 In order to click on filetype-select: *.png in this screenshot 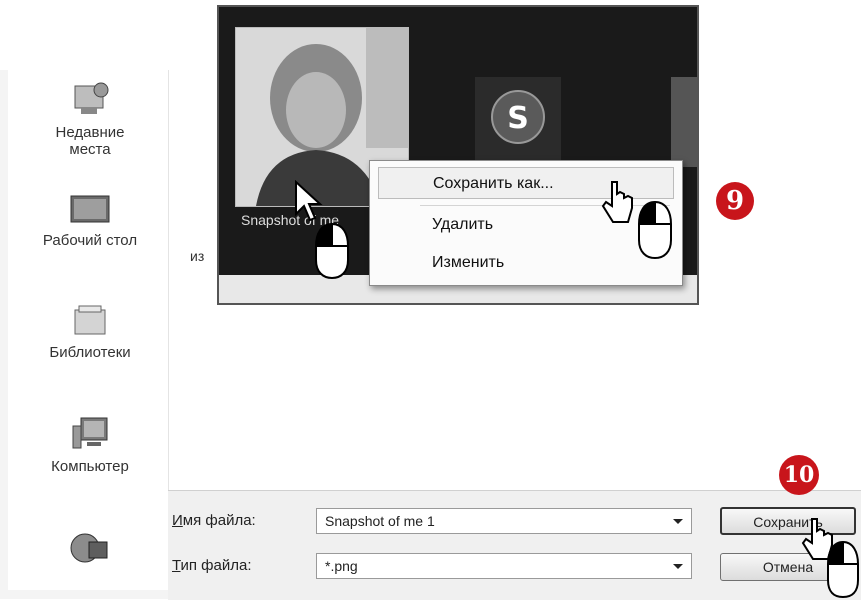, I will do `click(504, 566)`.